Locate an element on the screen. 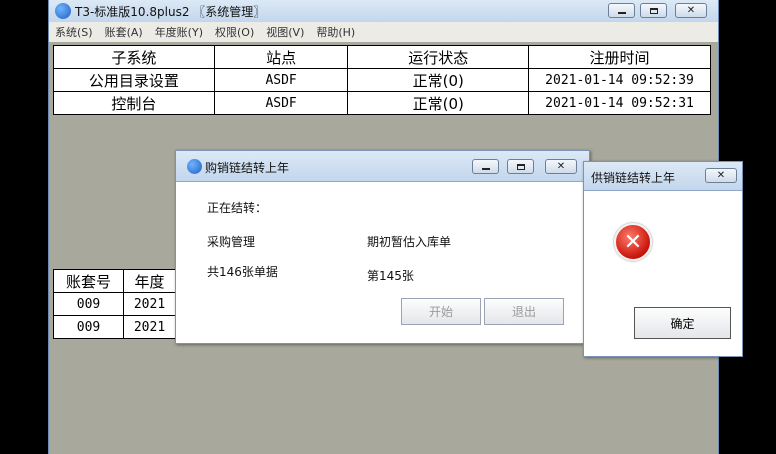 Image resolution: width=776 pixels, height=454 pixels. header-account-number: 账套号 is located at coordinates (88, 281).